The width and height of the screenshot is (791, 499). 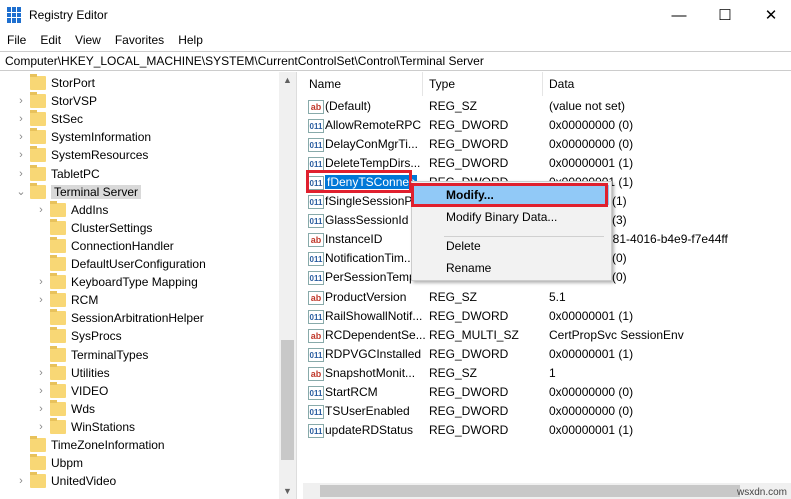 What do you see at coordinates (96, 336) in the screenshot?
I see `tree-item-label: SysProcs` at bounding box center [96, 336].